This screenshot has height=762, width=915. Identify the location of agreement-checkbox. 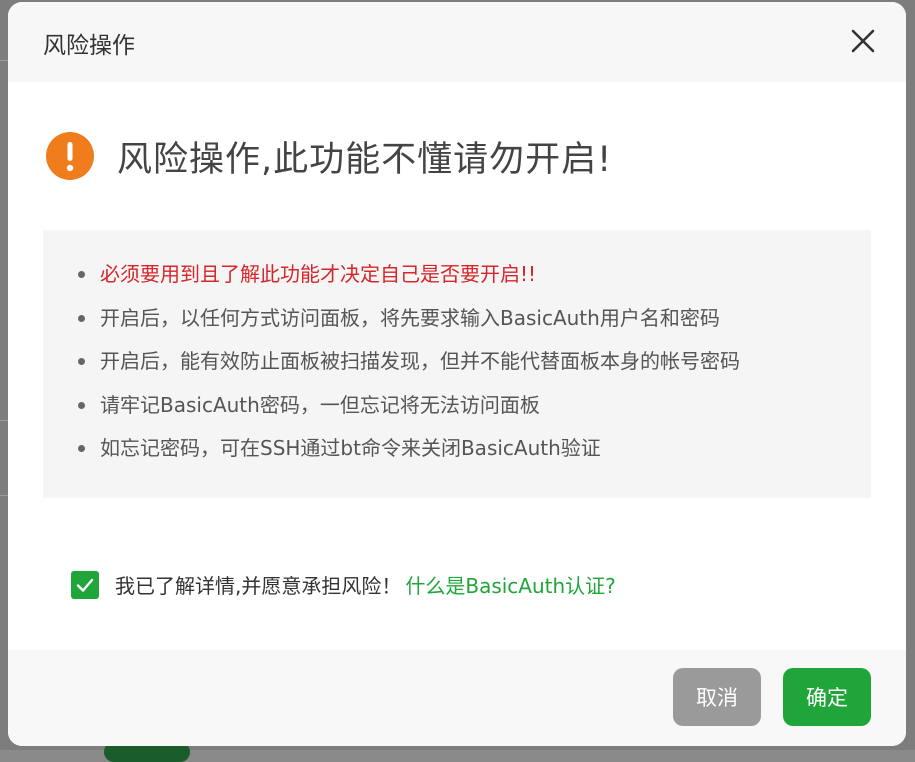
(85, 584).